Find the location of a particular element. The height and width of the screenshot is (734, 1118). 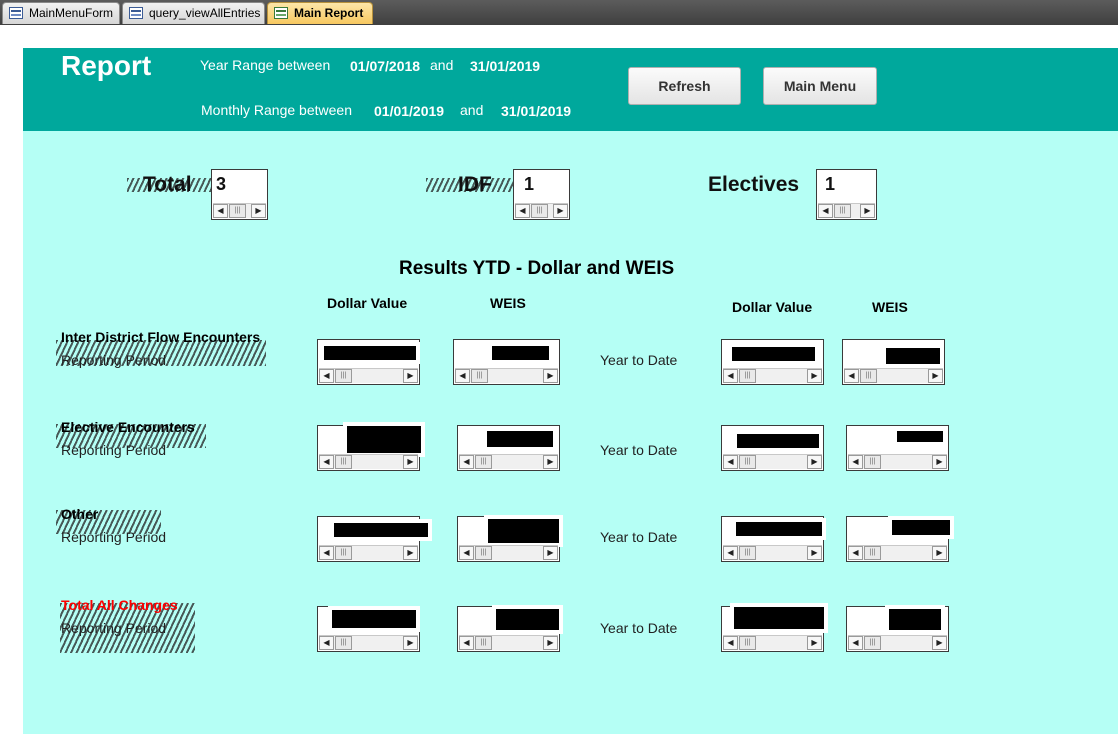

tab-main-menu-form: MainMenuForm is located at coordinates (61, 13).